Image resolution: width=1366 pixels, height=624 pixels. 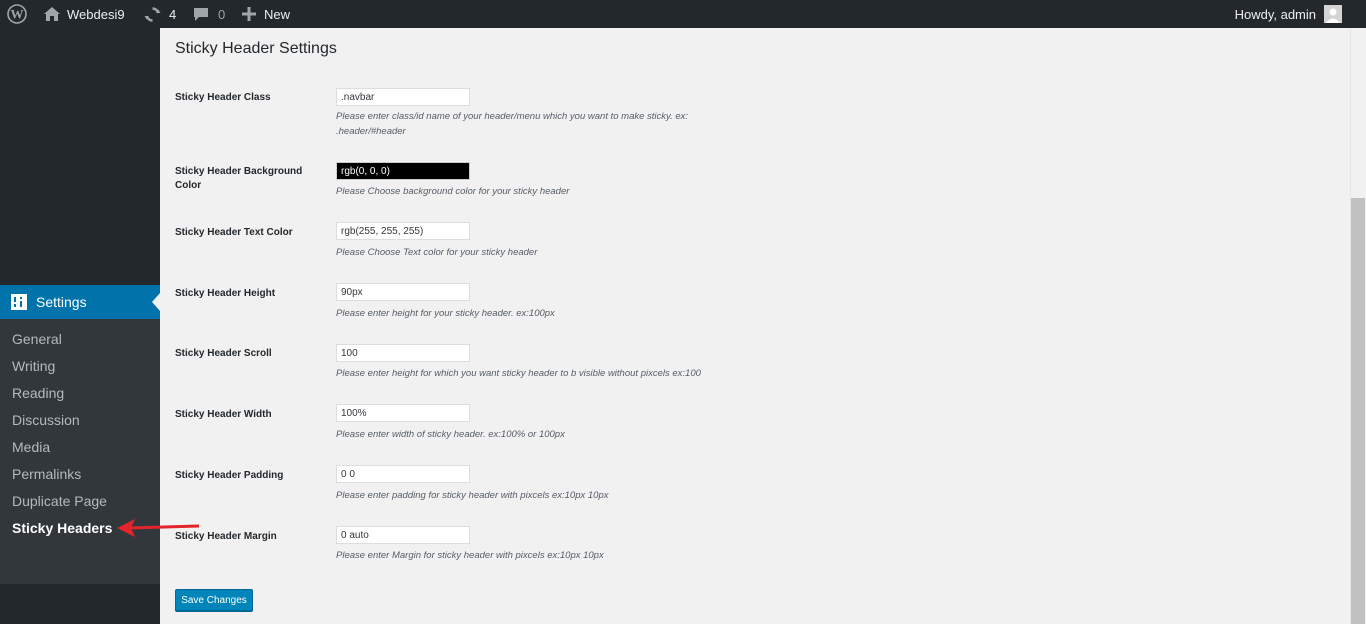 I want to click on sticky-header-padding-label: Sticky Header Padding, so click(x=229, y=475).